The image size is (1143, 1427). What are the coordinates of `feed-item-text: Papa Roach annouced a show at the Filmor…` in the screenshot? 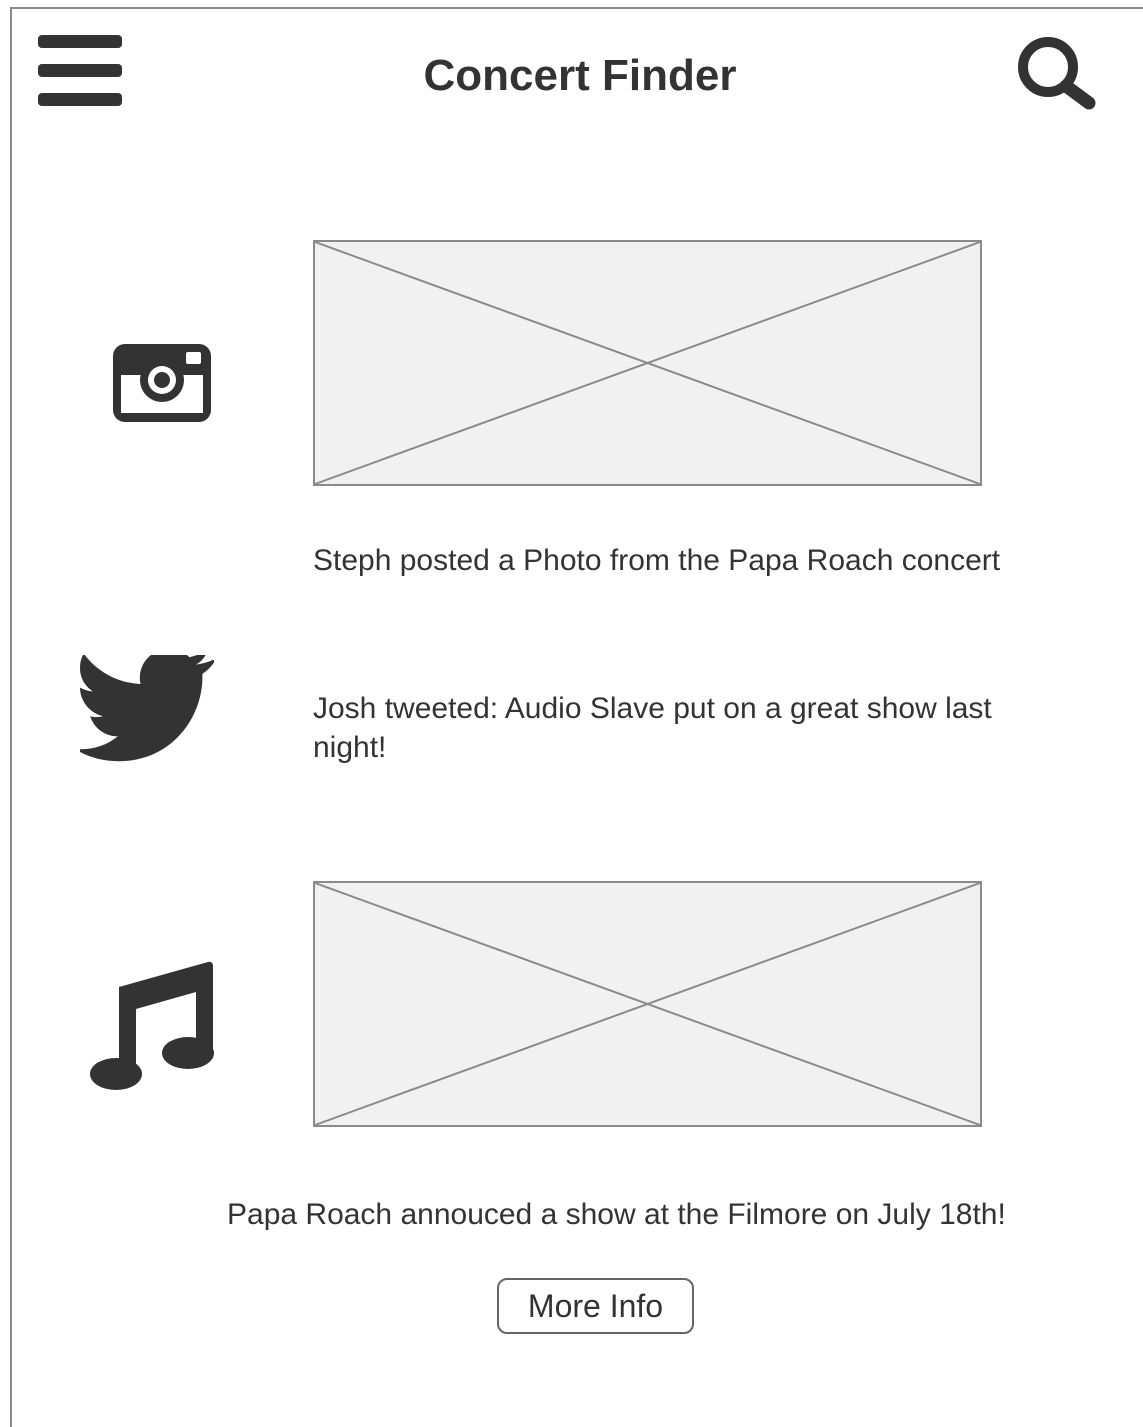 It's located at (616, 1214).